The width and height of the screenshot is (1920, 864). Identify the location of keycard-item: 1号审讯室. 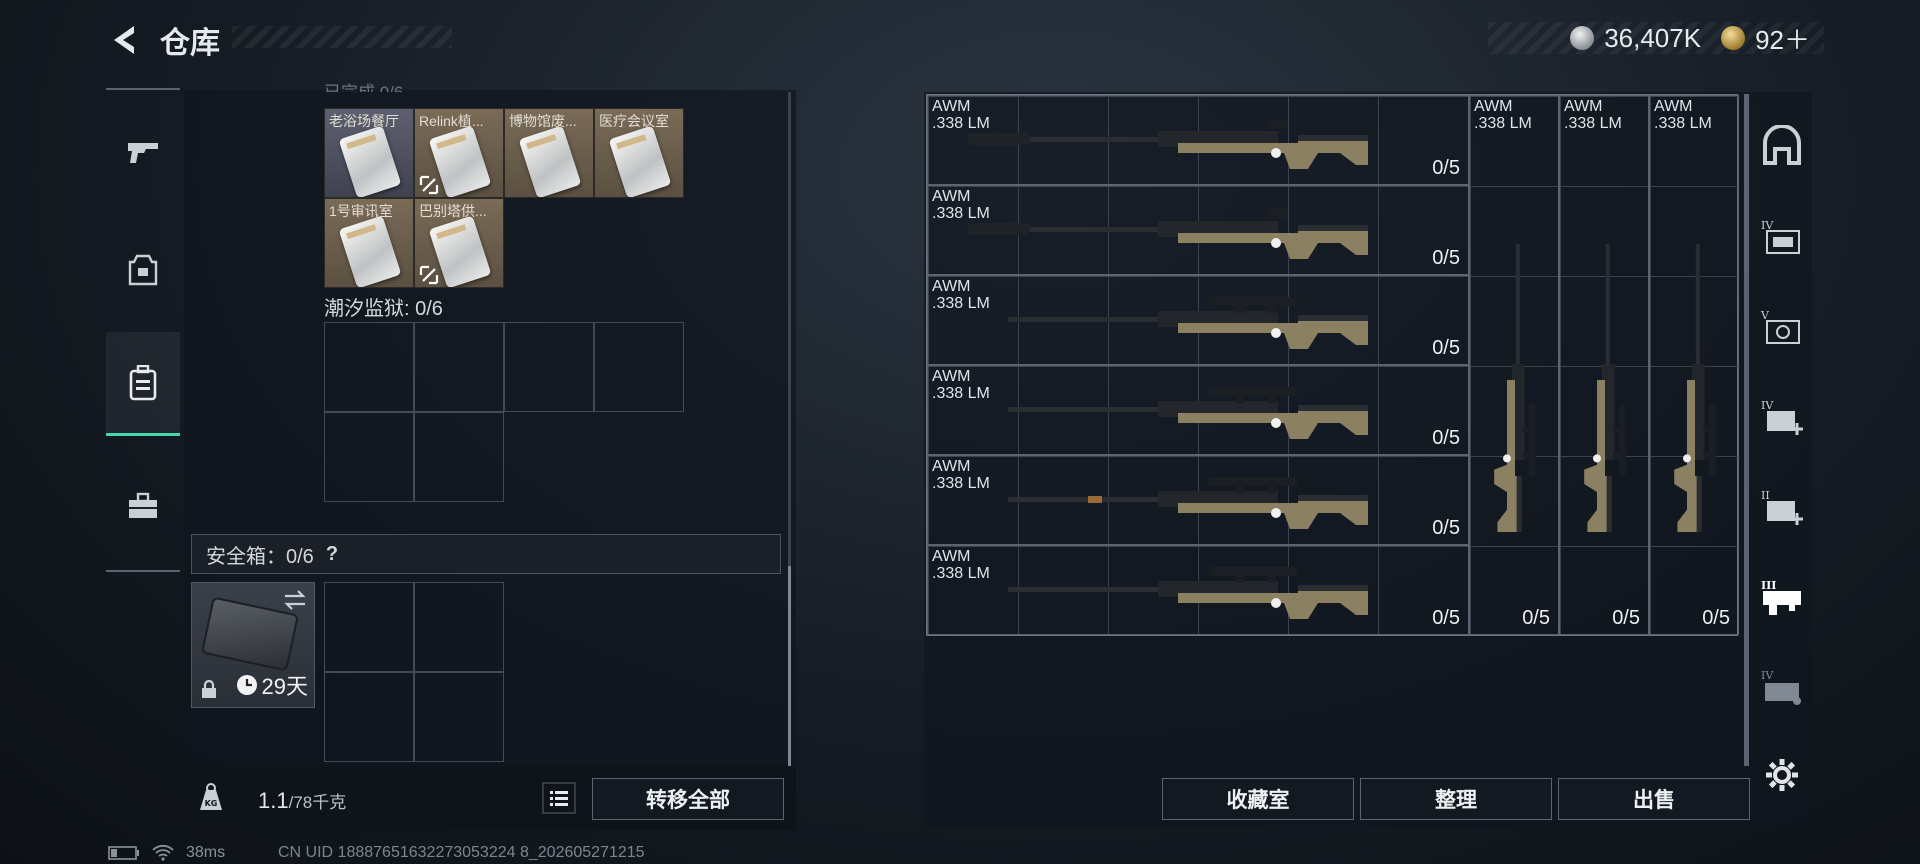
(369, 243).